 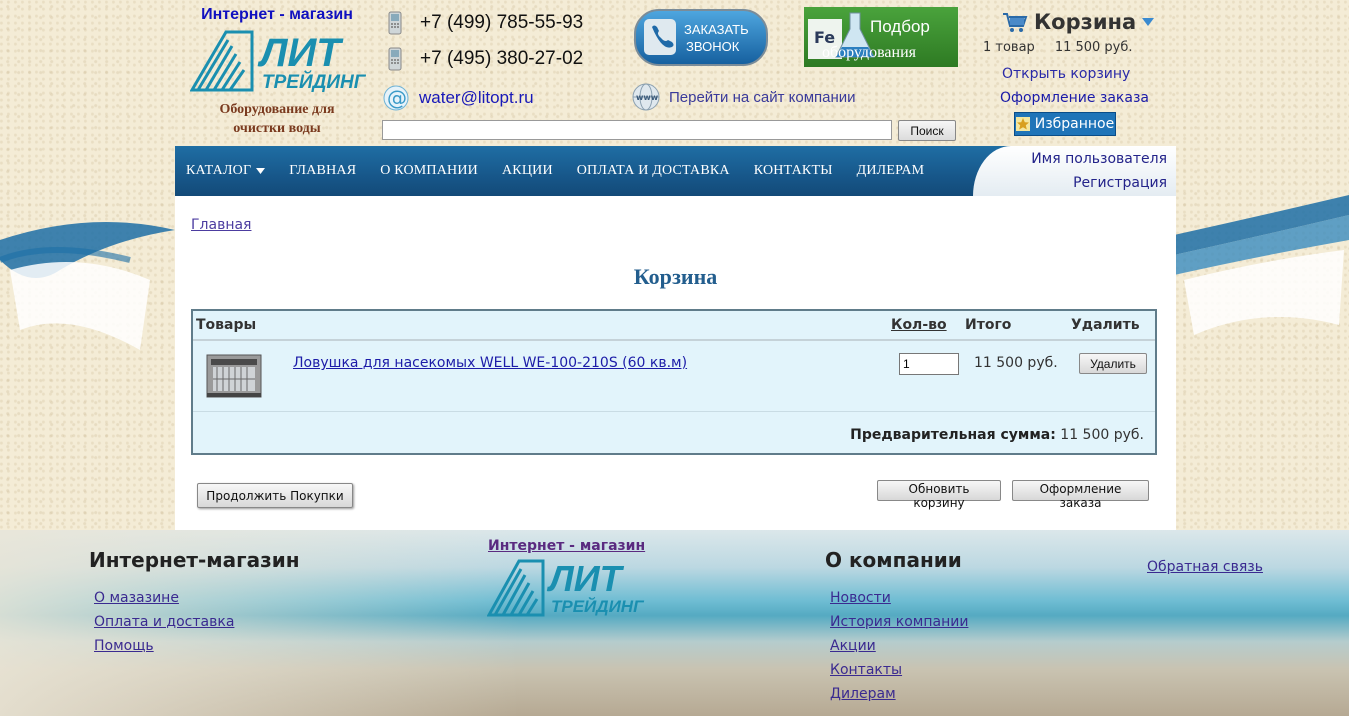 I want to click on cart-widget-header: Корзина, so click(x=1078, y=22).